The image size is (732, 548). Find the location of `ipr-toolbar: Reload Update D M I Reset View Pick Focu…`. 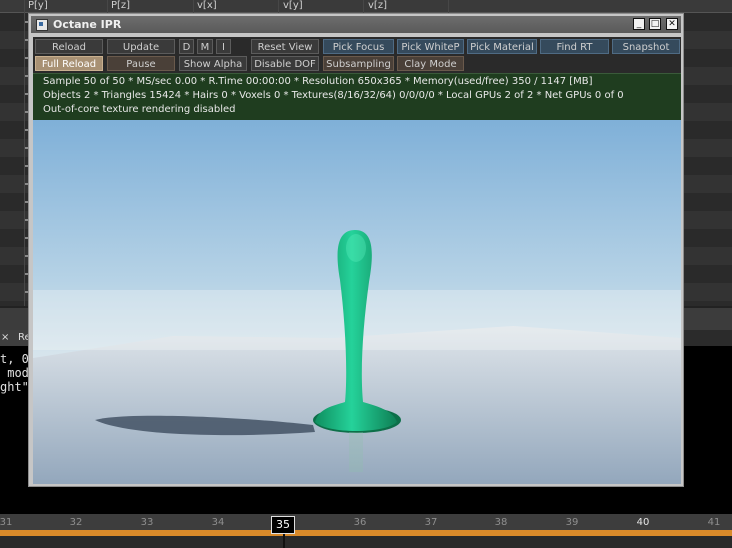

ipr-toolbar: Reload Update D M I Reset View Pick Focu… is located at coordinates (357, 55).